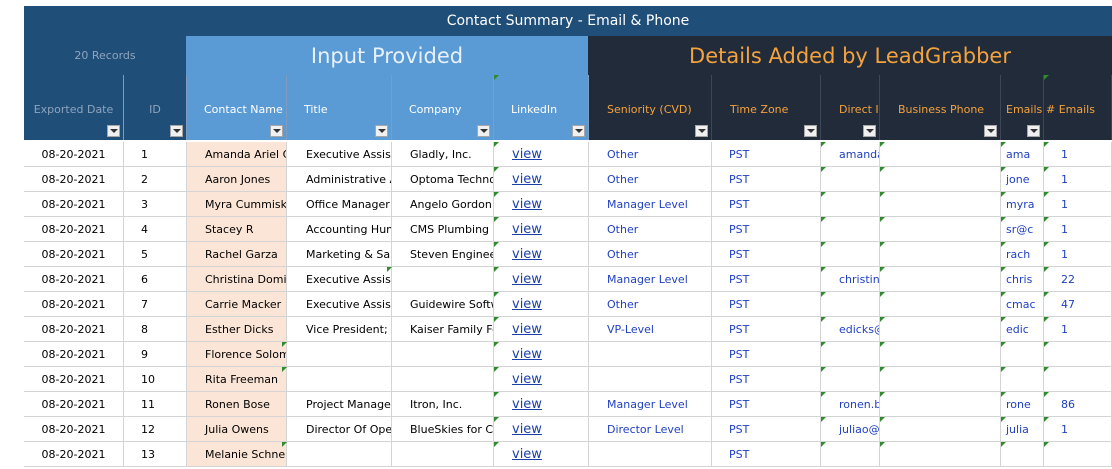 The height and width of the screenshot is (469, 1112). I want to click on cell-company: Optoma Techno, so click(443, 179).